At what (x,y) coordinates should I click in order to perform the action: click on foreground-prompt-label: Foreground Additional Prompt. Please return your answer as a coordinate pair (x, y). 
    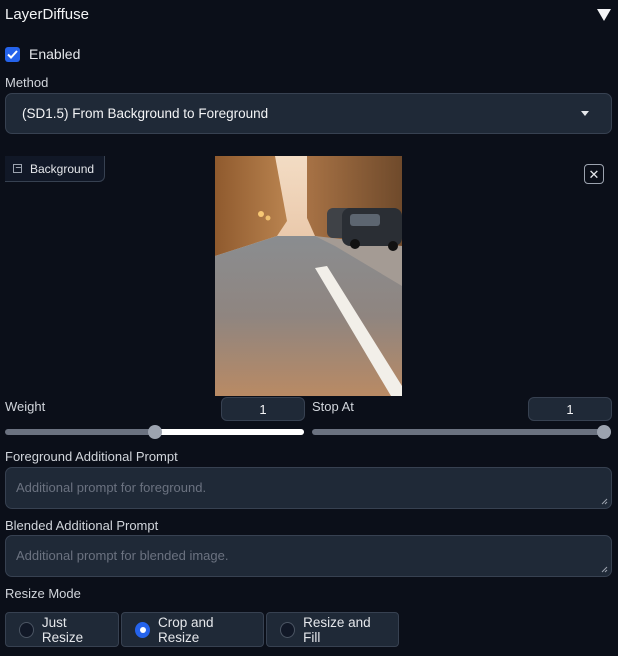
    Looking at the image, I should click on (91, 456).